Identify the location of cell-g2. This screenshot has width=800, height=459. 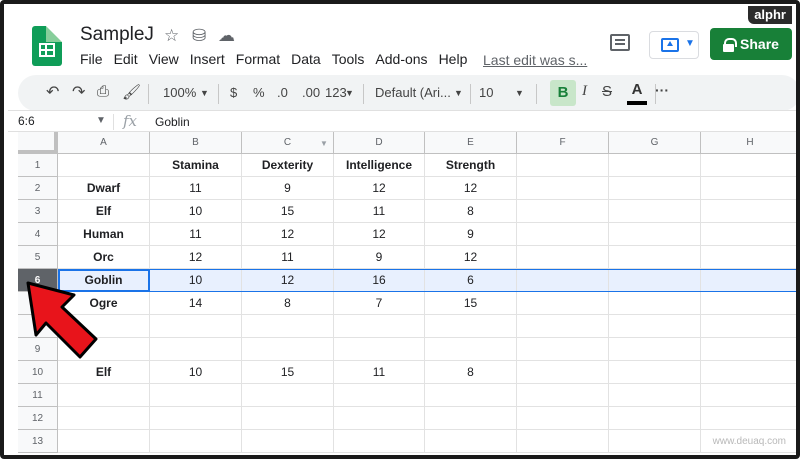
(655, 188).